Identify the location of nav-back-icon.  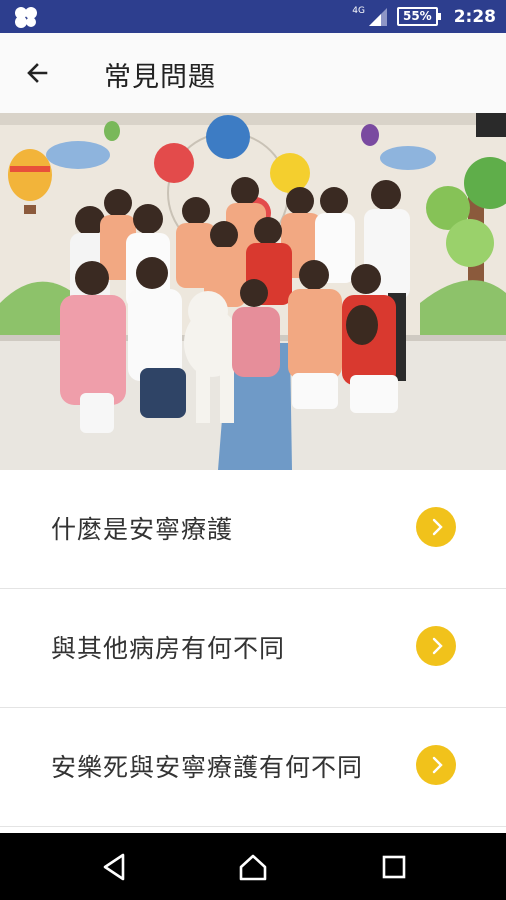
(115, 867).